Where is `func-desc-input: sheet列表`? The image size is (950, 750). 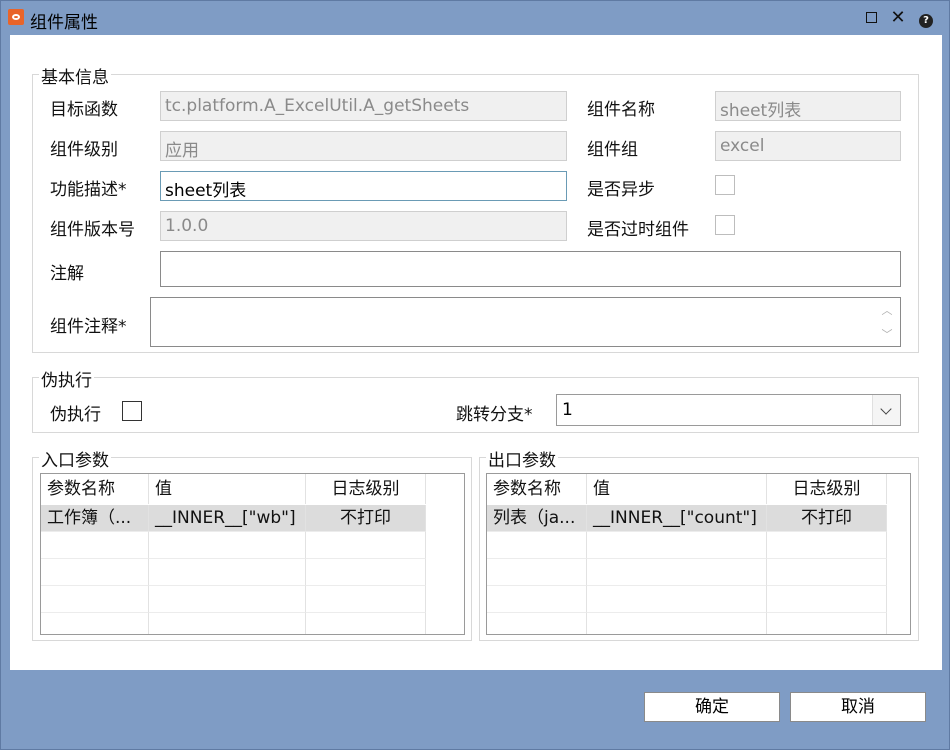
func-desc-input: sheet列表 is located at coordinates (363, 186).